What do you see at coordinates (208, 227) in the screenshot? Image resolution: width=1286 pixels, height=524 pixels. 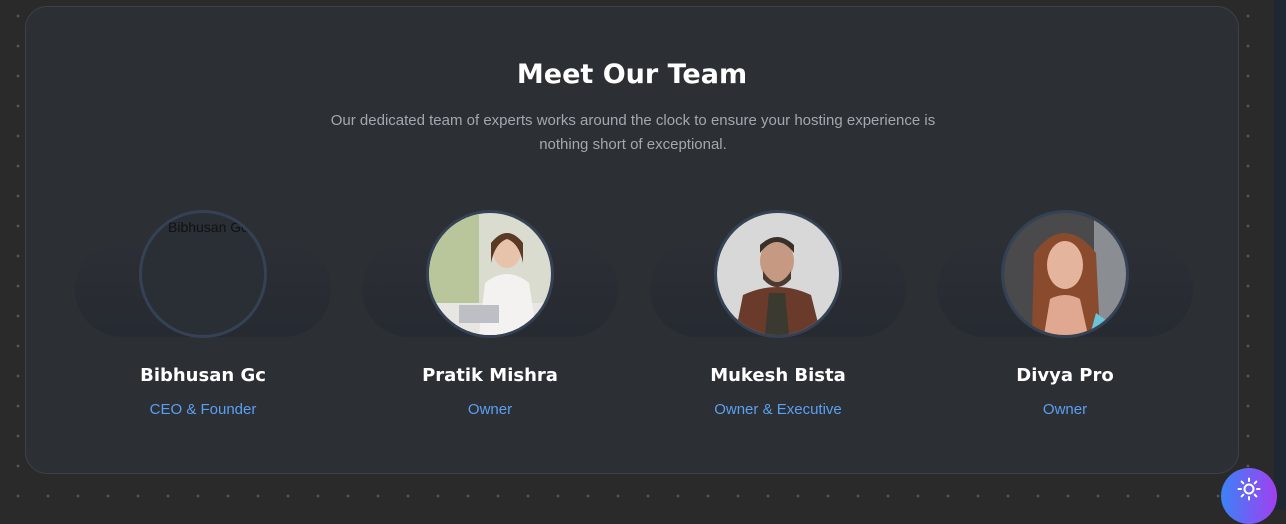 I see `avatar-alt-text: Bibhusan Gc` at bounding box center [208, 227].